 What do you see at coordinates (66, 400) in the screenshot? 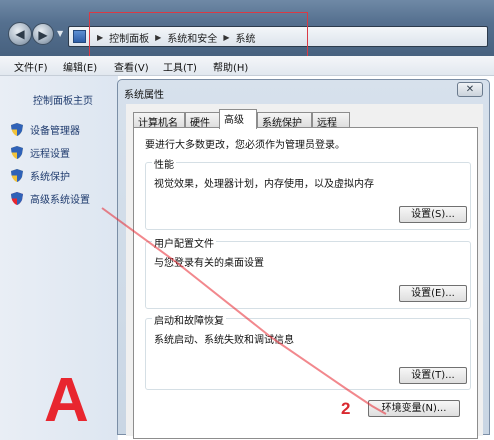
I see `annotation-letter: A` at bounding box center [66, 400].